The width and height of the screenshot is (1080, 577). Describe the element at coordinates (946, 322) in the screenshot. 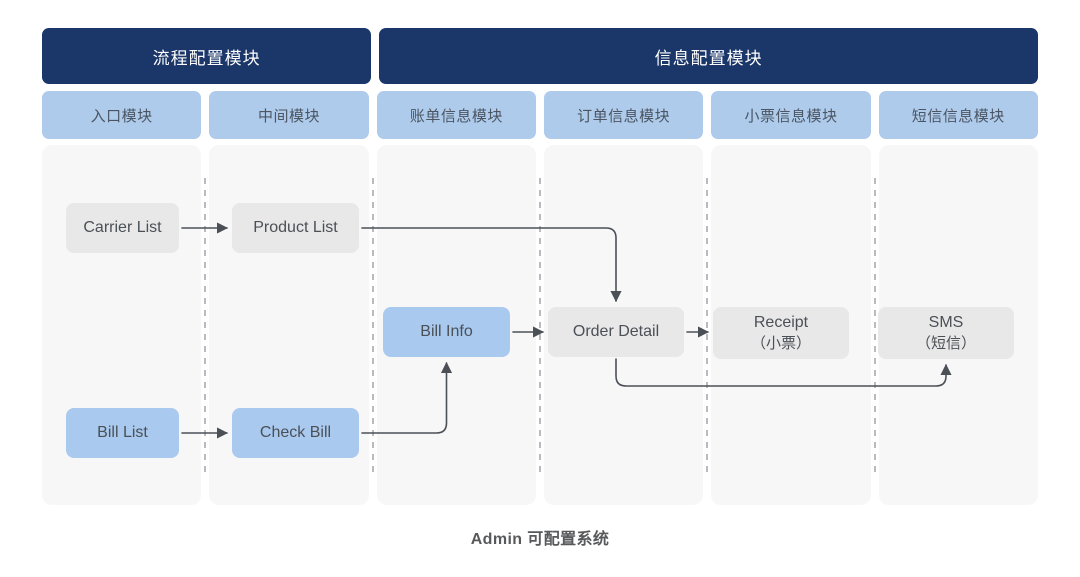

I see `node-label: SMS` at that location.